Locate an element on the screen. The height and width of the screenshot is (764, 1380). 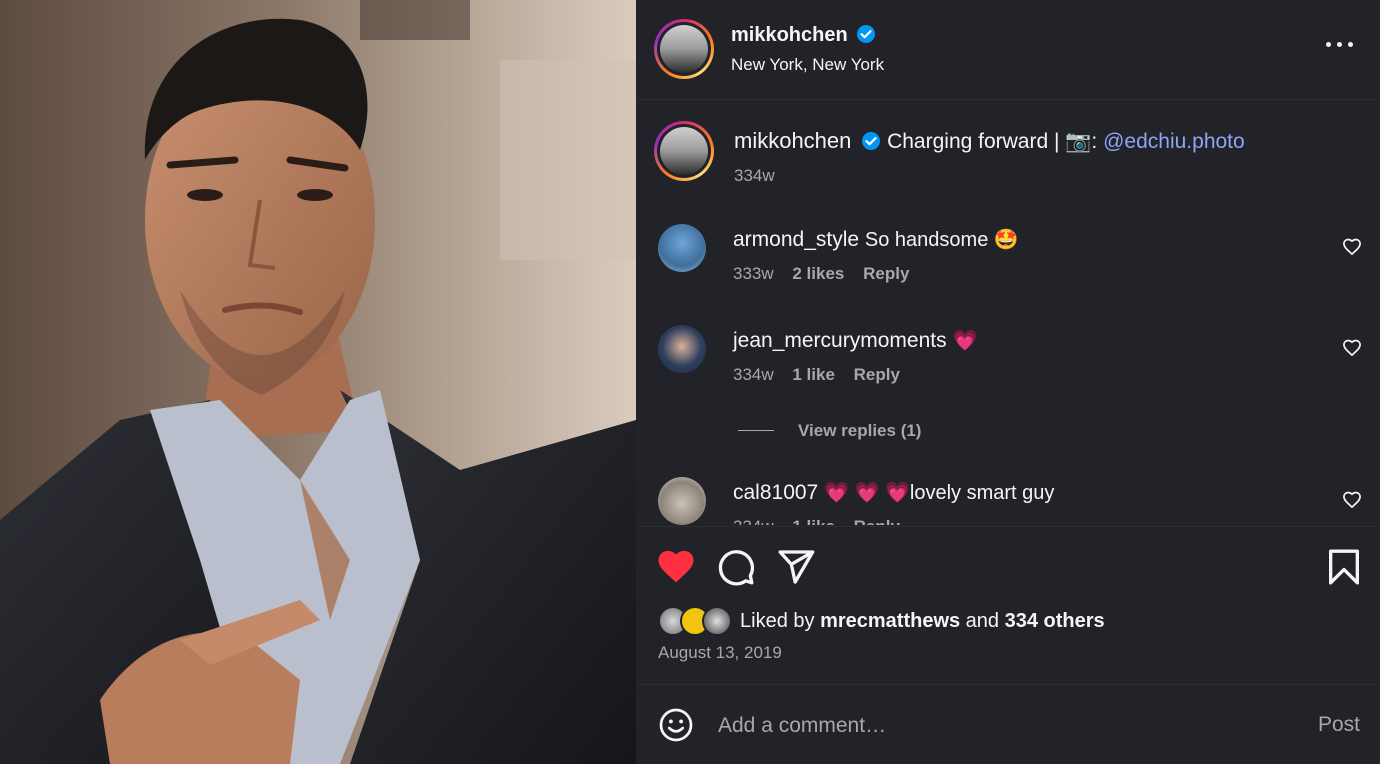
post-header: mikkohchen New York, New York is located at coordinates (1008, 50).